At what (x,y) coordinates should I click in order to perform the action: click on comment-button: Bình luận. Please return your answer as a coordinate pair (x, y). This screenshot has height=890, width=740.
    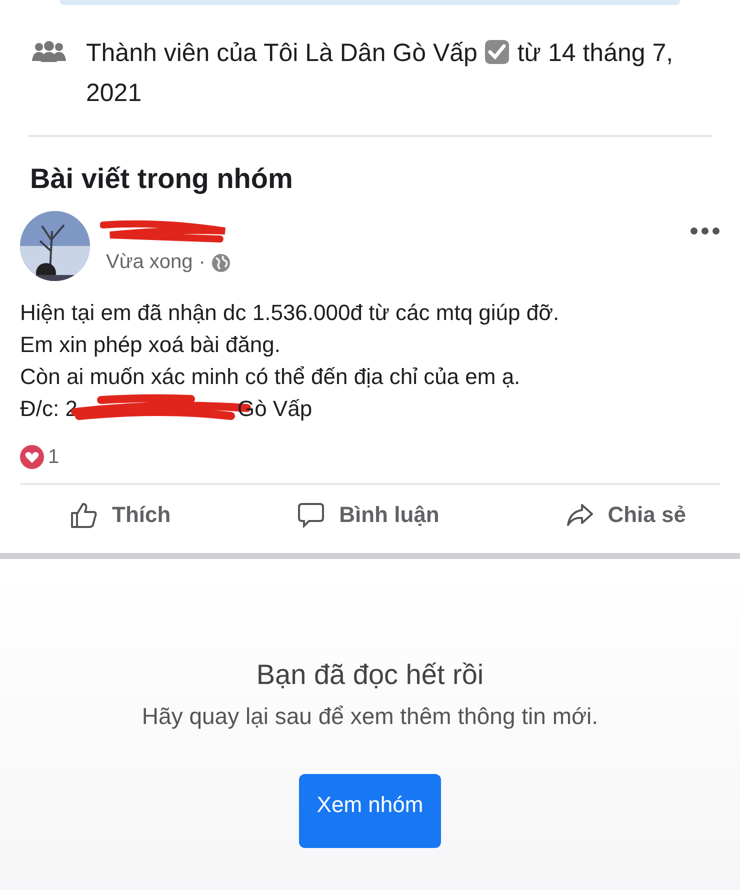
    Looking at the image, I should click on (368, 515).